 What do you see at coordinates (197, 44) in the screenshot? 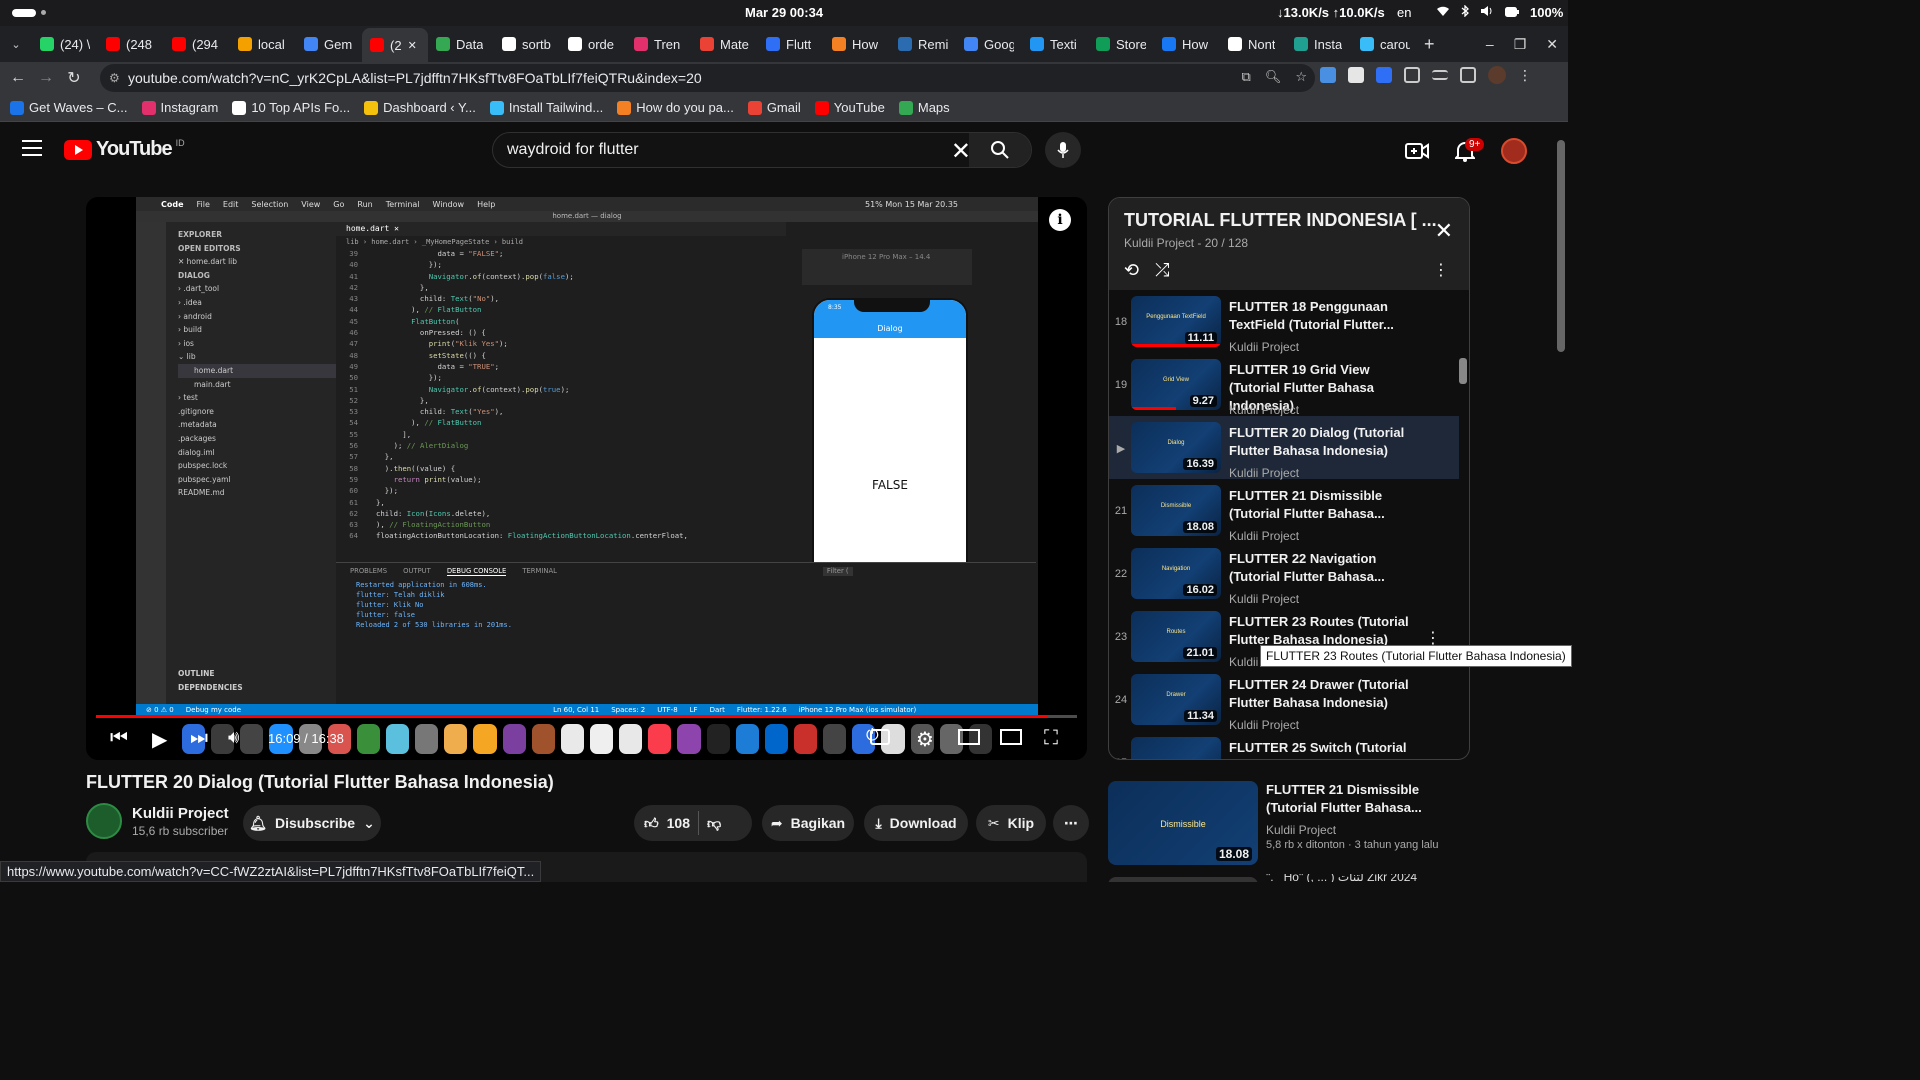
I see `browser-tab: (294` at bounding box center [197, 44].